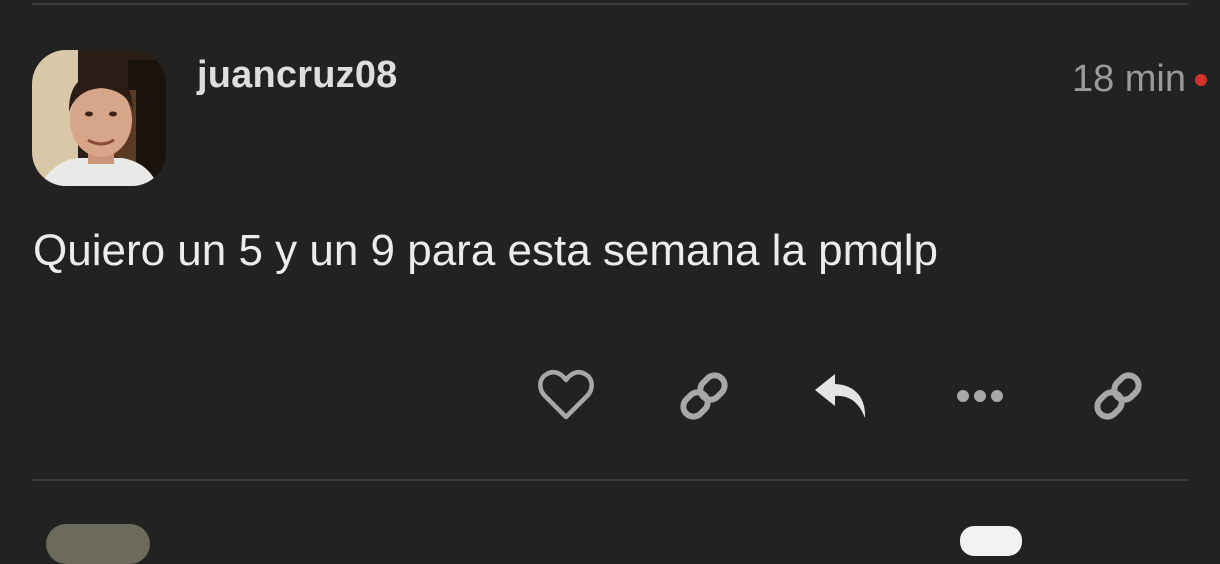  What do you see at coordinates (1128, 79) in the screenshot?
I see `timestamp: 18 min` at bounding box center [1128, 79].